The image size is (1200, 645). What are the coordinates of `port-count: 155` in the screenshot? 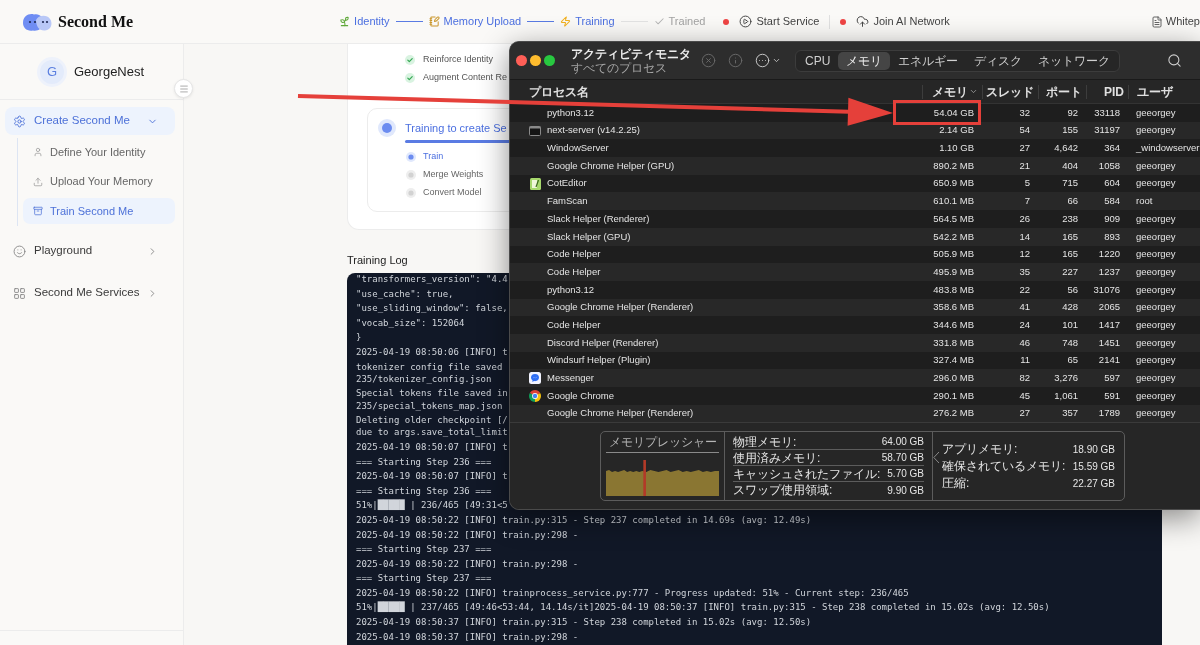 It's located at (1070, 130).